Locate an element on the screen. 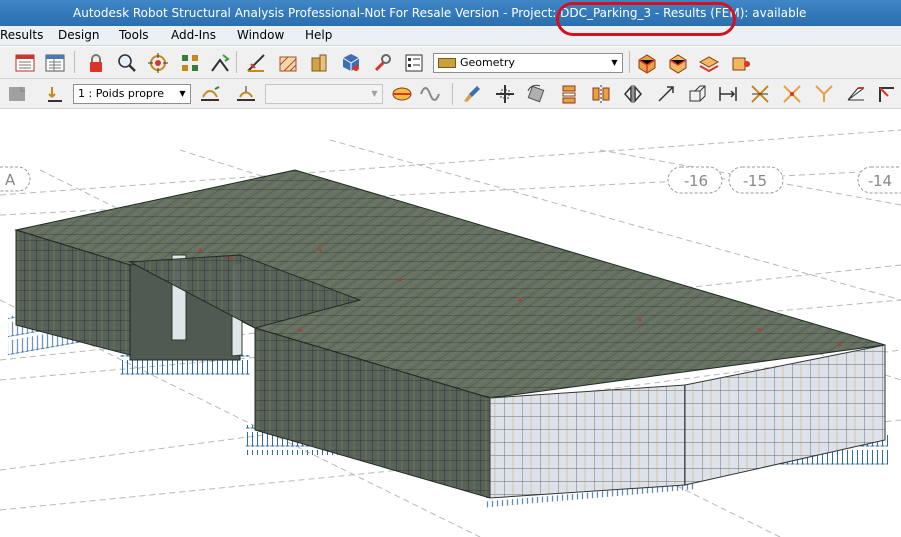  wrench-icon is located at coordinates (382, 63).